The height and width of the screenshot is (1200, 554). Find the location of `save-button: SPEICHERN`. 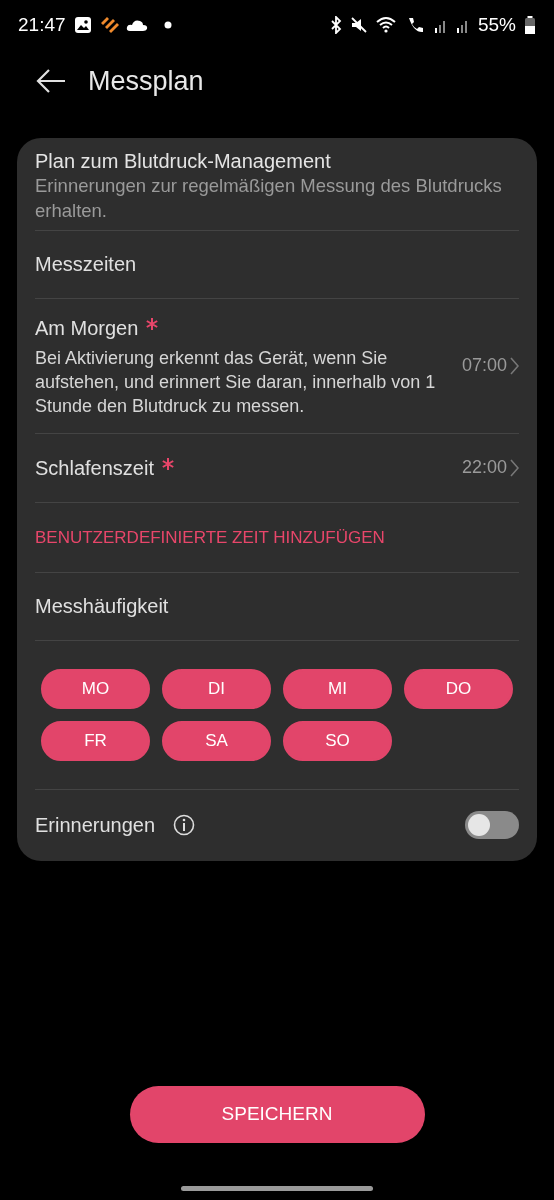

save-button: SPEICHERN is located at coordinates (277, 1114).